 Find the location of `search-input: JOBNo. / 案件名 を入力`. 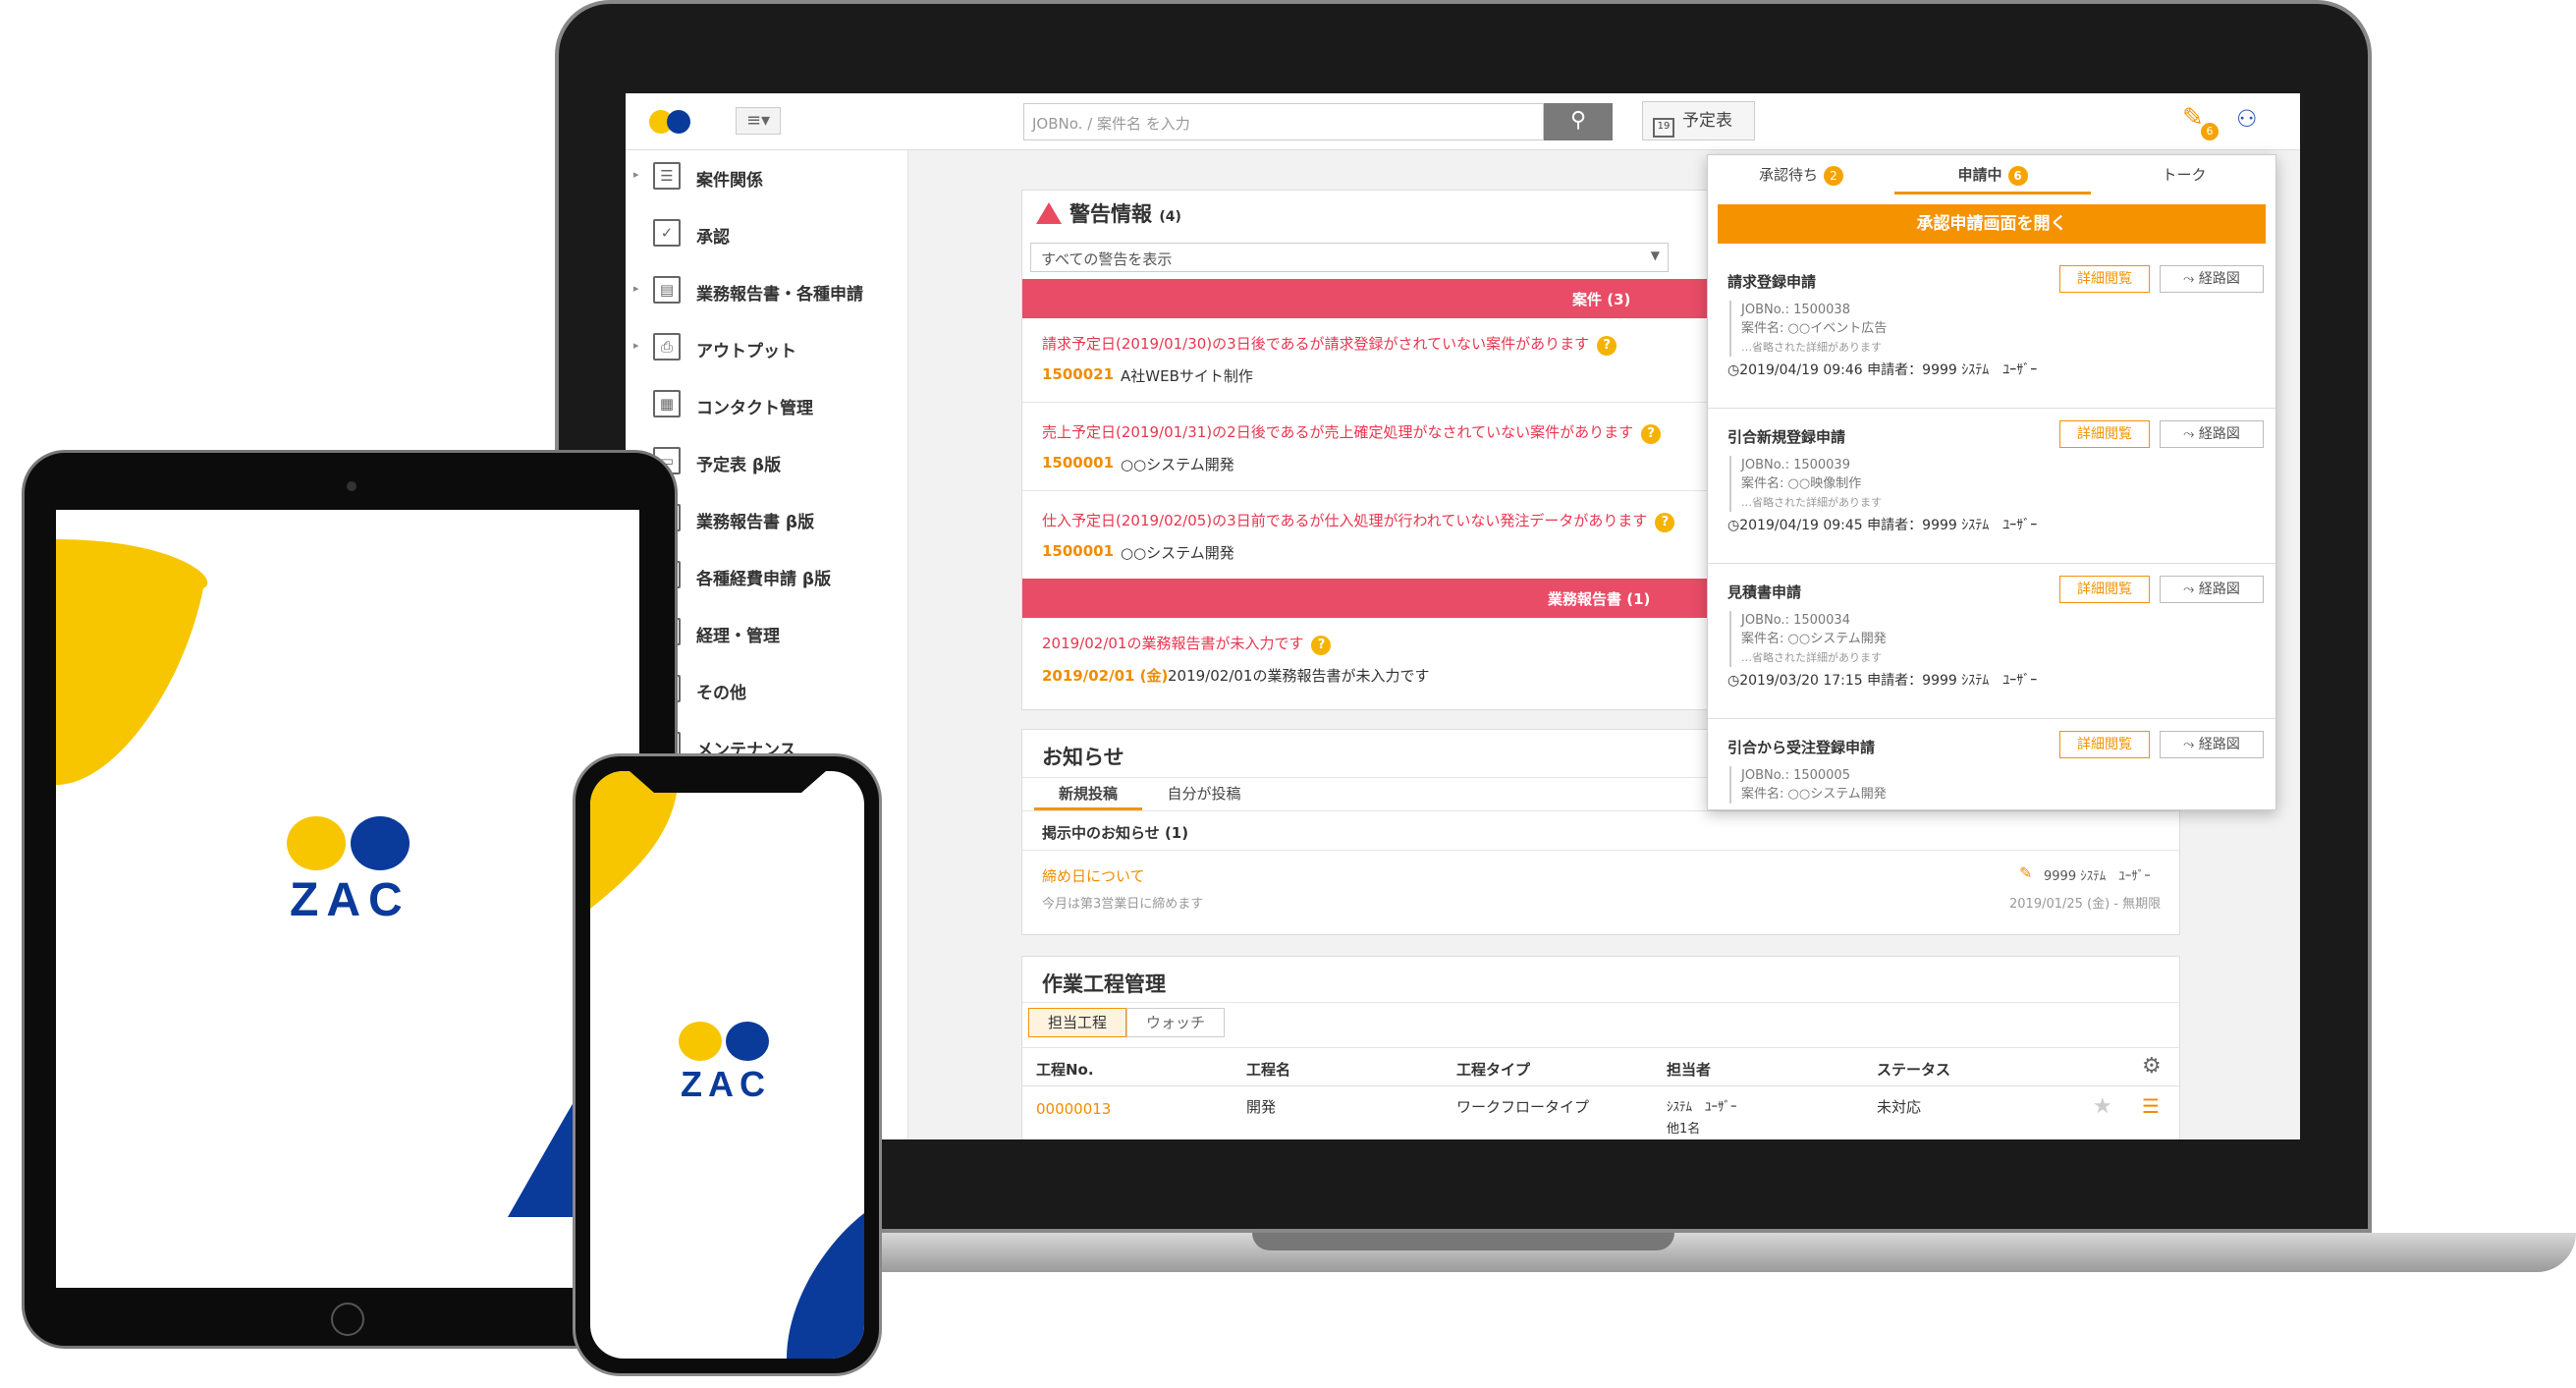

search-input: JOBNo. / 案件名 を入力 is located at coordinates (1283, 121).